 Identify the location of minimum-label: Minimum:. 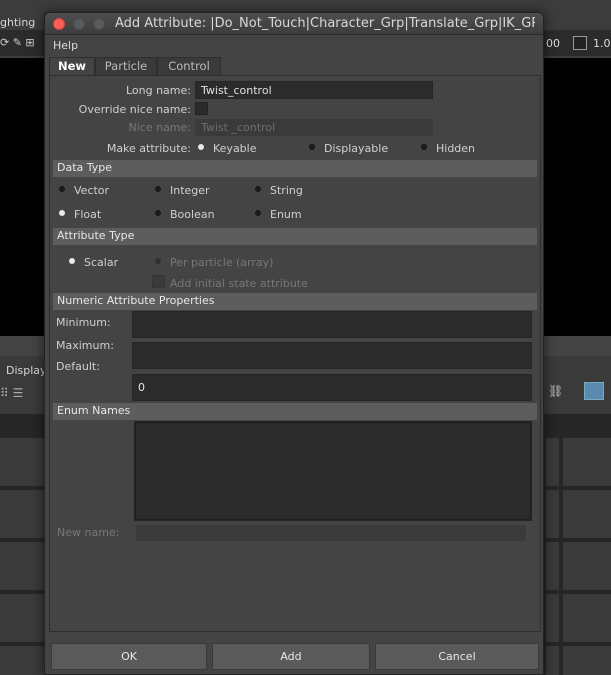
(83, 322).